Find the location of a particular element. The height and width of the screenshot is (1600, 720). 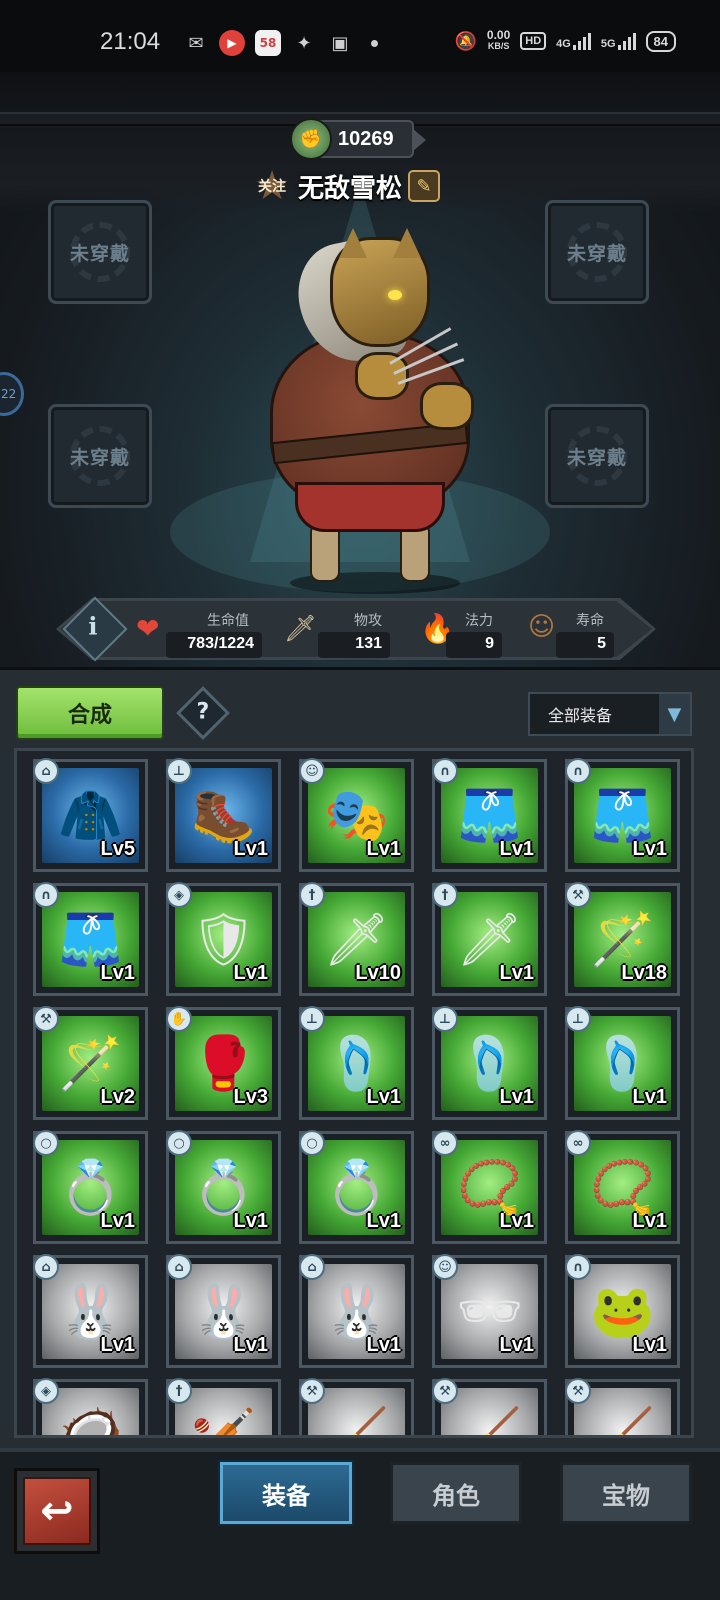

system-nav-bar is located at coordinates (360, 1584).